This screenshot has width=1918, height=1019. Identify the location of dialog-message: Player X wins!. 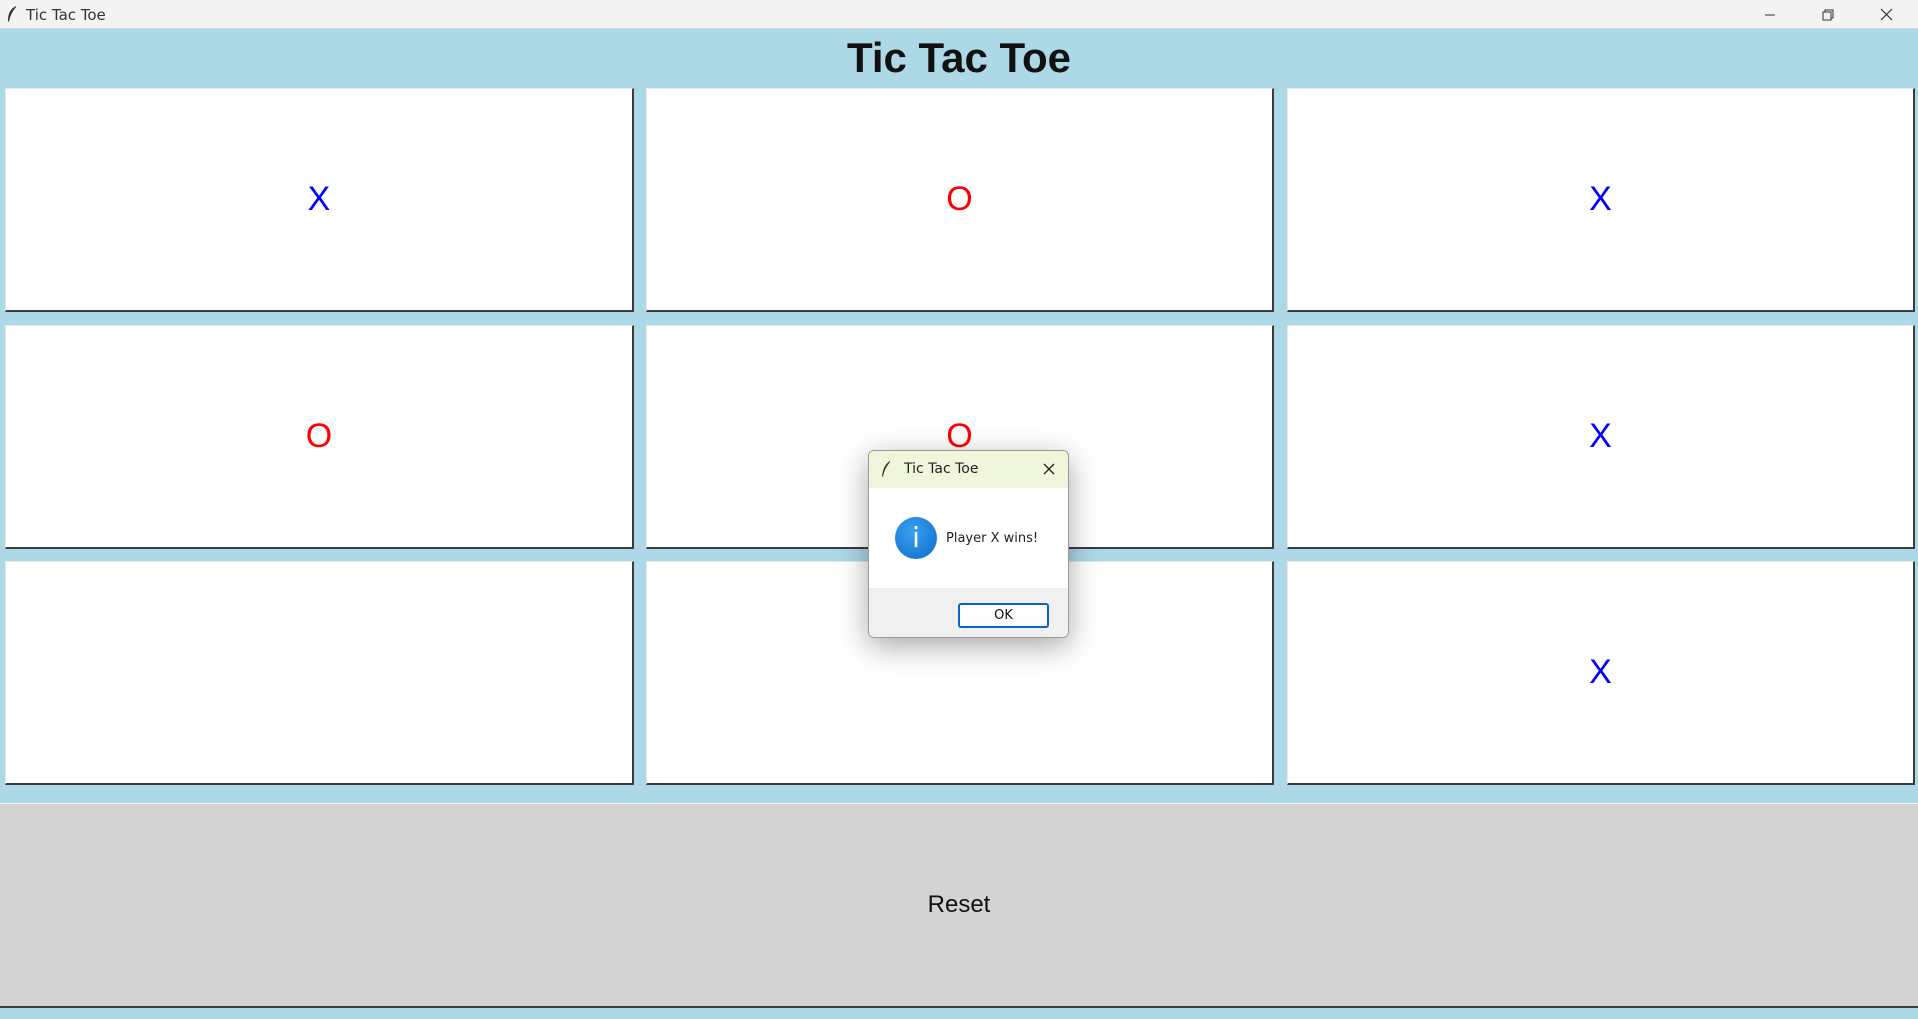
(992, 538).